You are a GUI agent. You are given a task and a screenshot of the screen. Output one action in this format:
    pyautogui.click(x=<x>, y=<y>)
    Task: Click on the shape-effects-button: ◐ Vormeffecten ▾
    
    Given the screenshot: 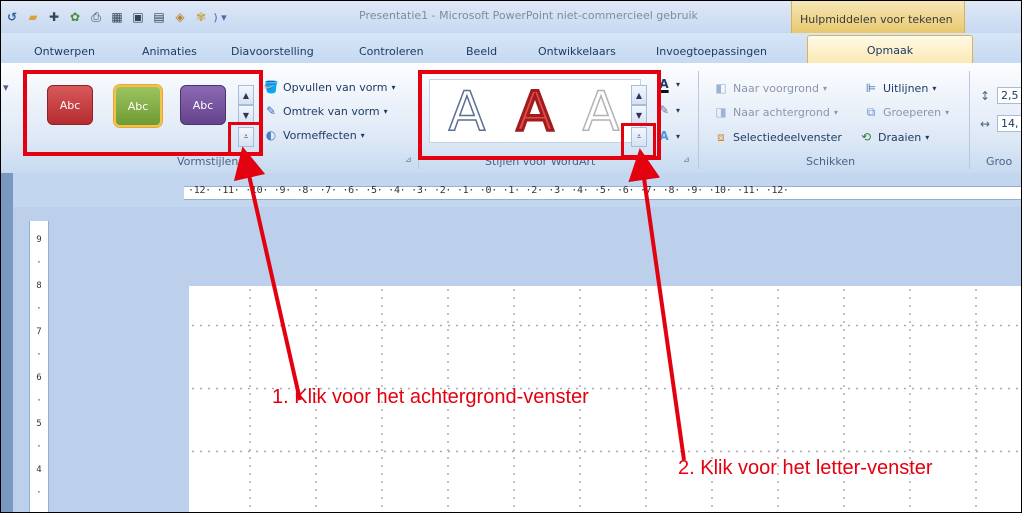 What is the action you would take?
    pyautogui.click(x=314, y=135)
    